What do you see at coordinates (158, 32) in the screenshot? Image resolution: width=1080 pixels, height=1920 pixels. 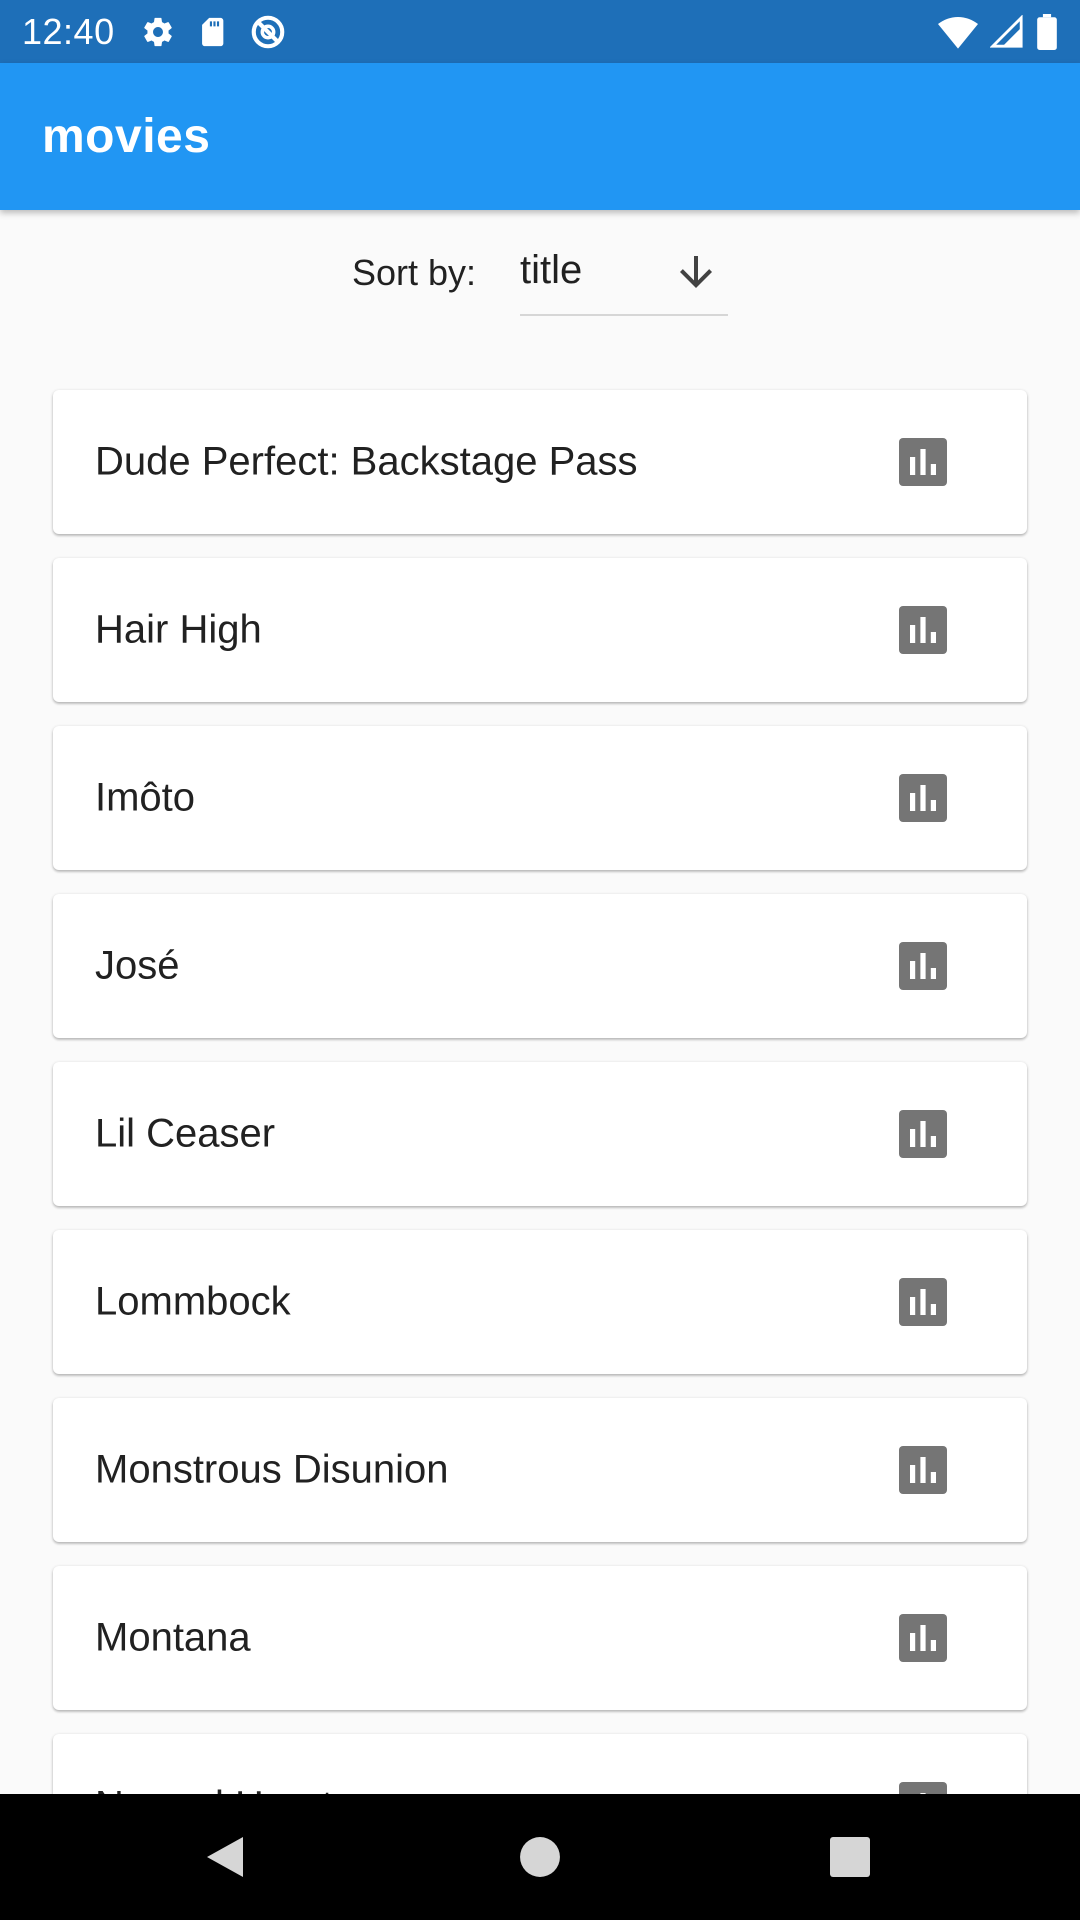 I see `settings-icon` at bounding box center [158, 32].